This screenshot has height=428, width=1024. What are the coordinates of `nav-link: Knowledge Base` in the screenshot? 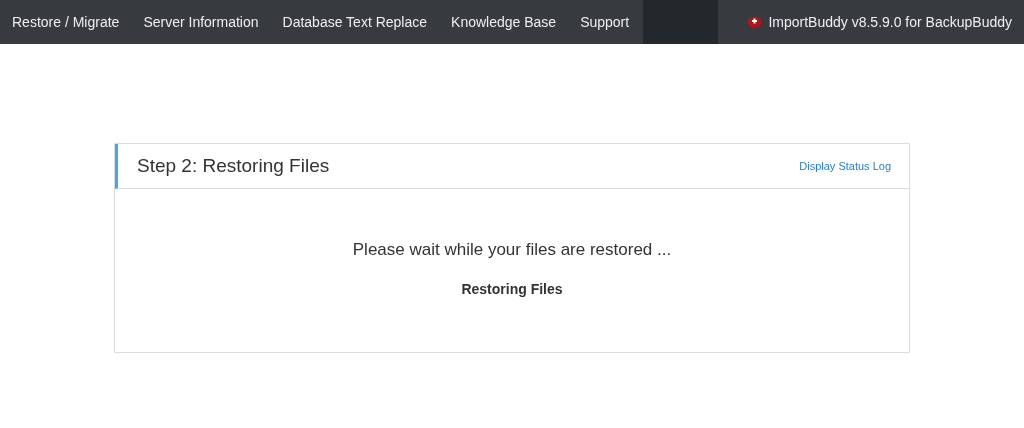 It's located at (504, 22).